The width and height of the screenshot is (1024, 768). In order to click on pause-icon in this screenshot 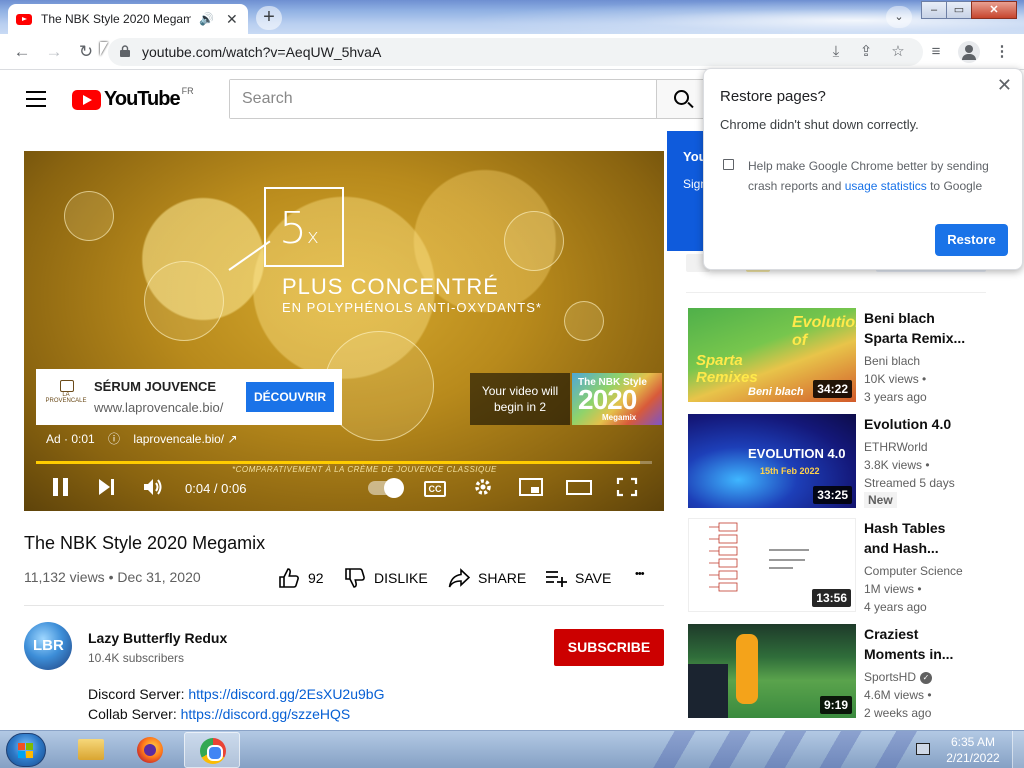, I will do `click(61, 489)`.